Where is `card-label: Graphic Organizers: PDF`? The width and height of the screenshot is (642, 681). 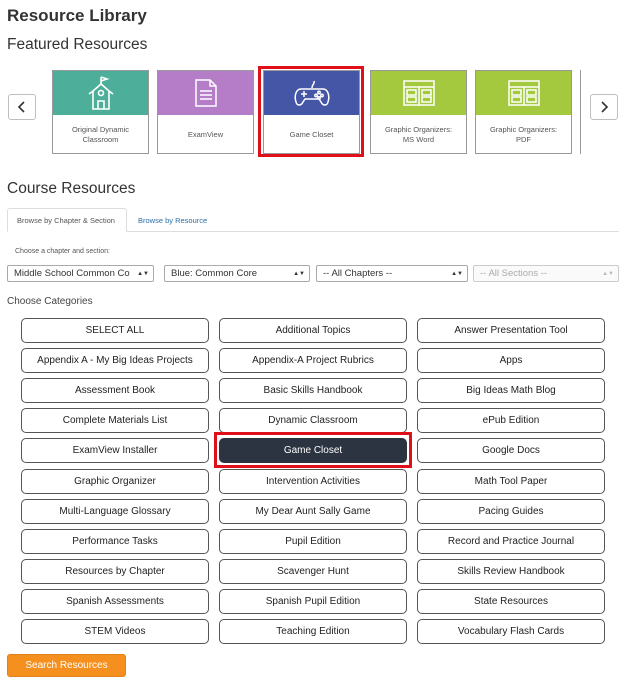 card-label: Graphic Organizers: PDF is located at coordinates (523, 134).